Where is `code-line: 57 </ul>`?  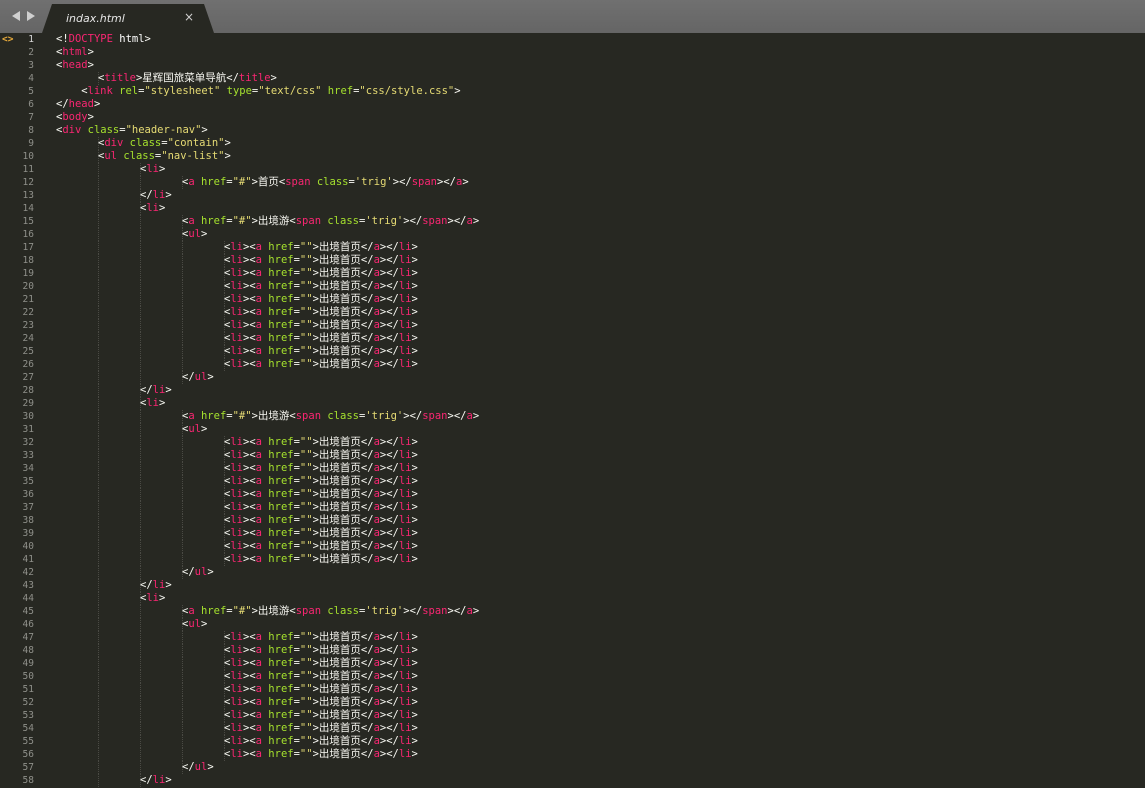 code-line: 57 </ul> is located at coordinates (572, 767).